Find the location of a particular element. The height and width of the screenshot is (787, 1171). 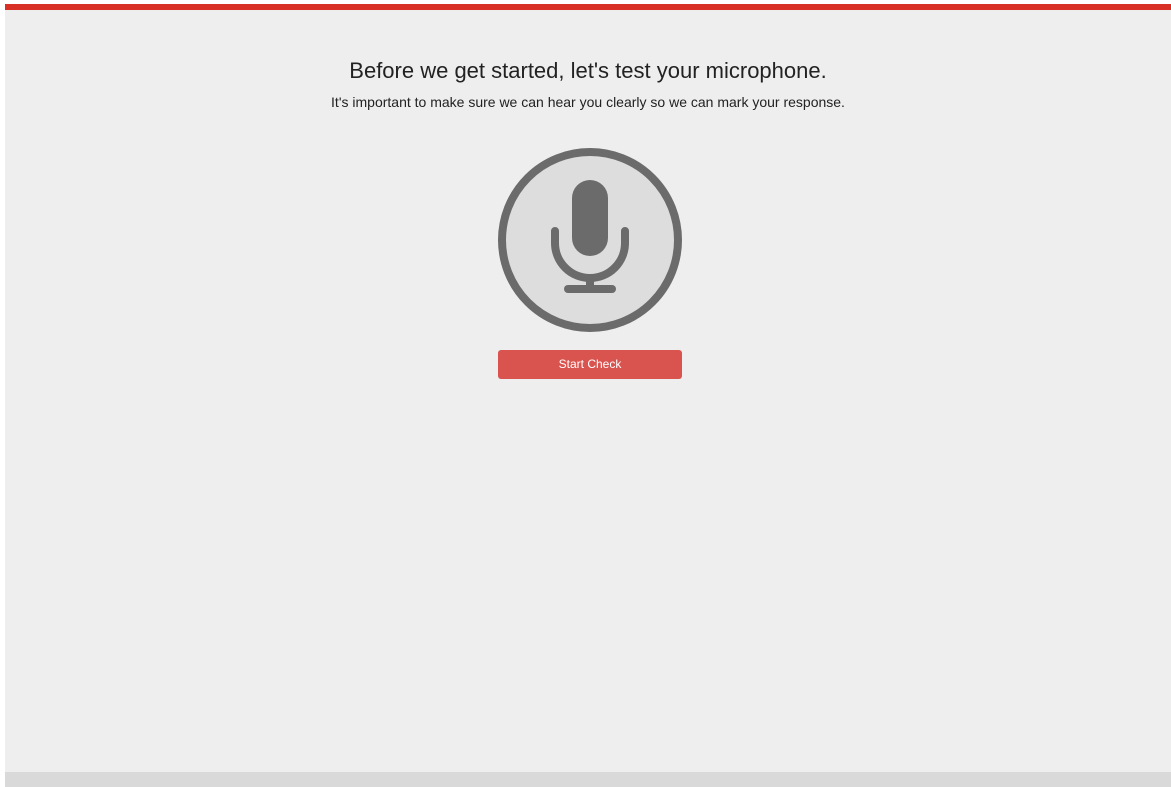

microphone-icon-graphic is located at coordinates (590, 240).